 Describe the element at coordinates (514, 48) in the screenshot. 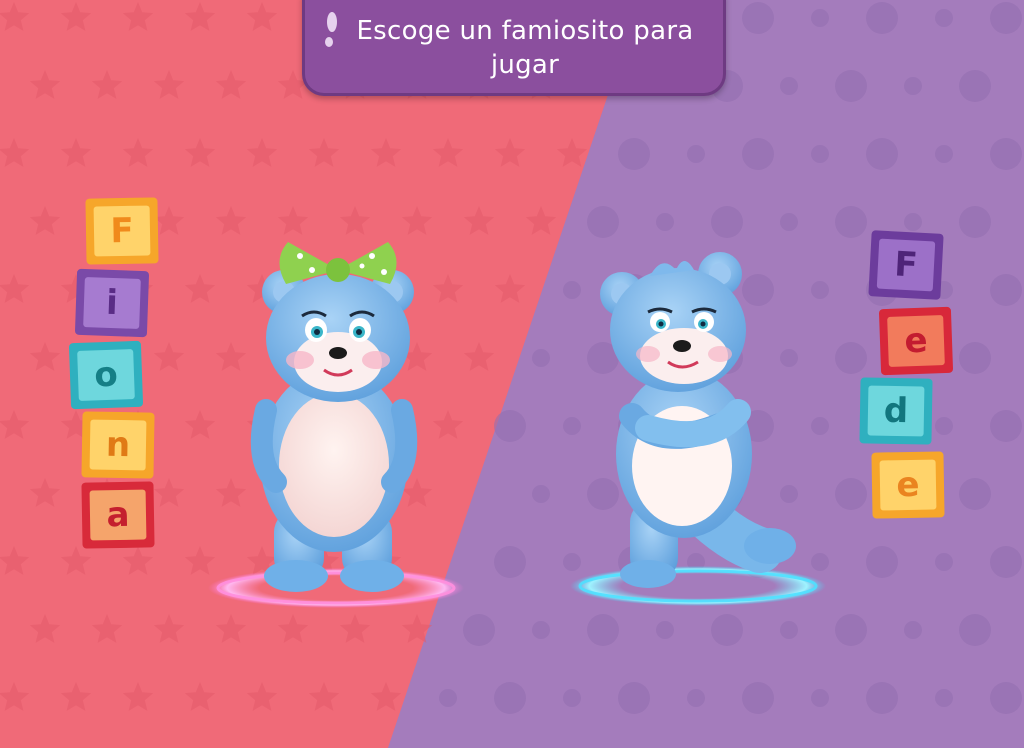

I see `instruction-banner: Escoge un famiosito para jugar` at that location.